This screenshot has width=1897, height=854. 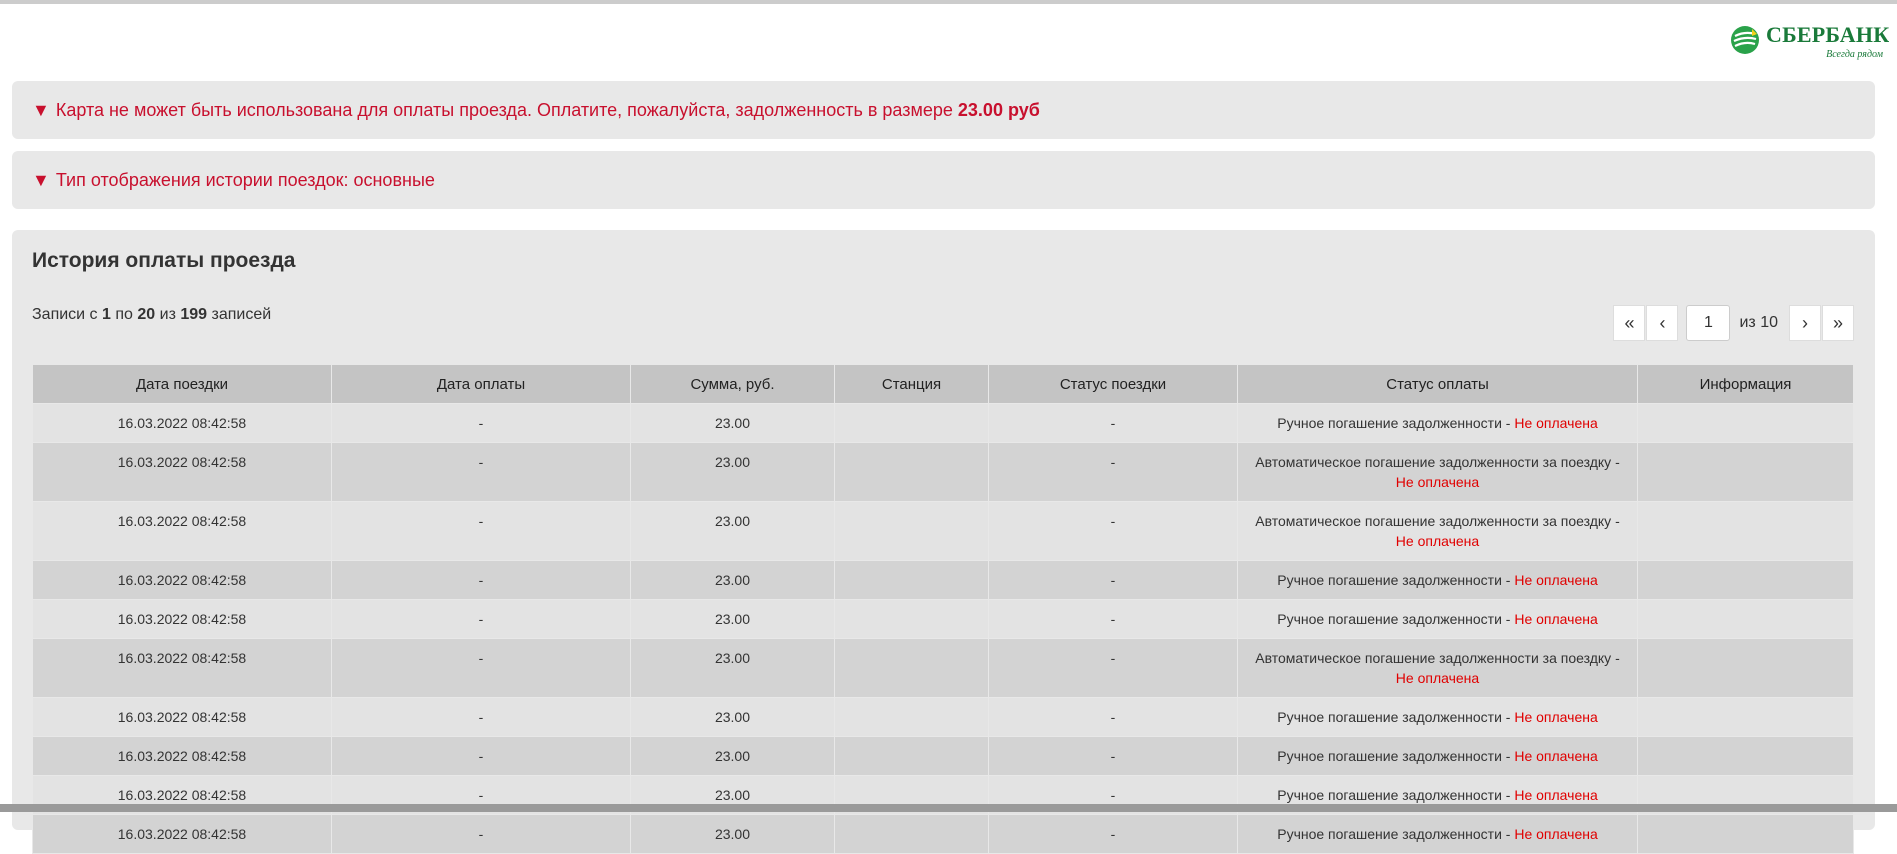 What do you see at coordinates (948, 808) in the screenshot?
I see `horizontal-scrollbar` at bounding box center [948, 808].